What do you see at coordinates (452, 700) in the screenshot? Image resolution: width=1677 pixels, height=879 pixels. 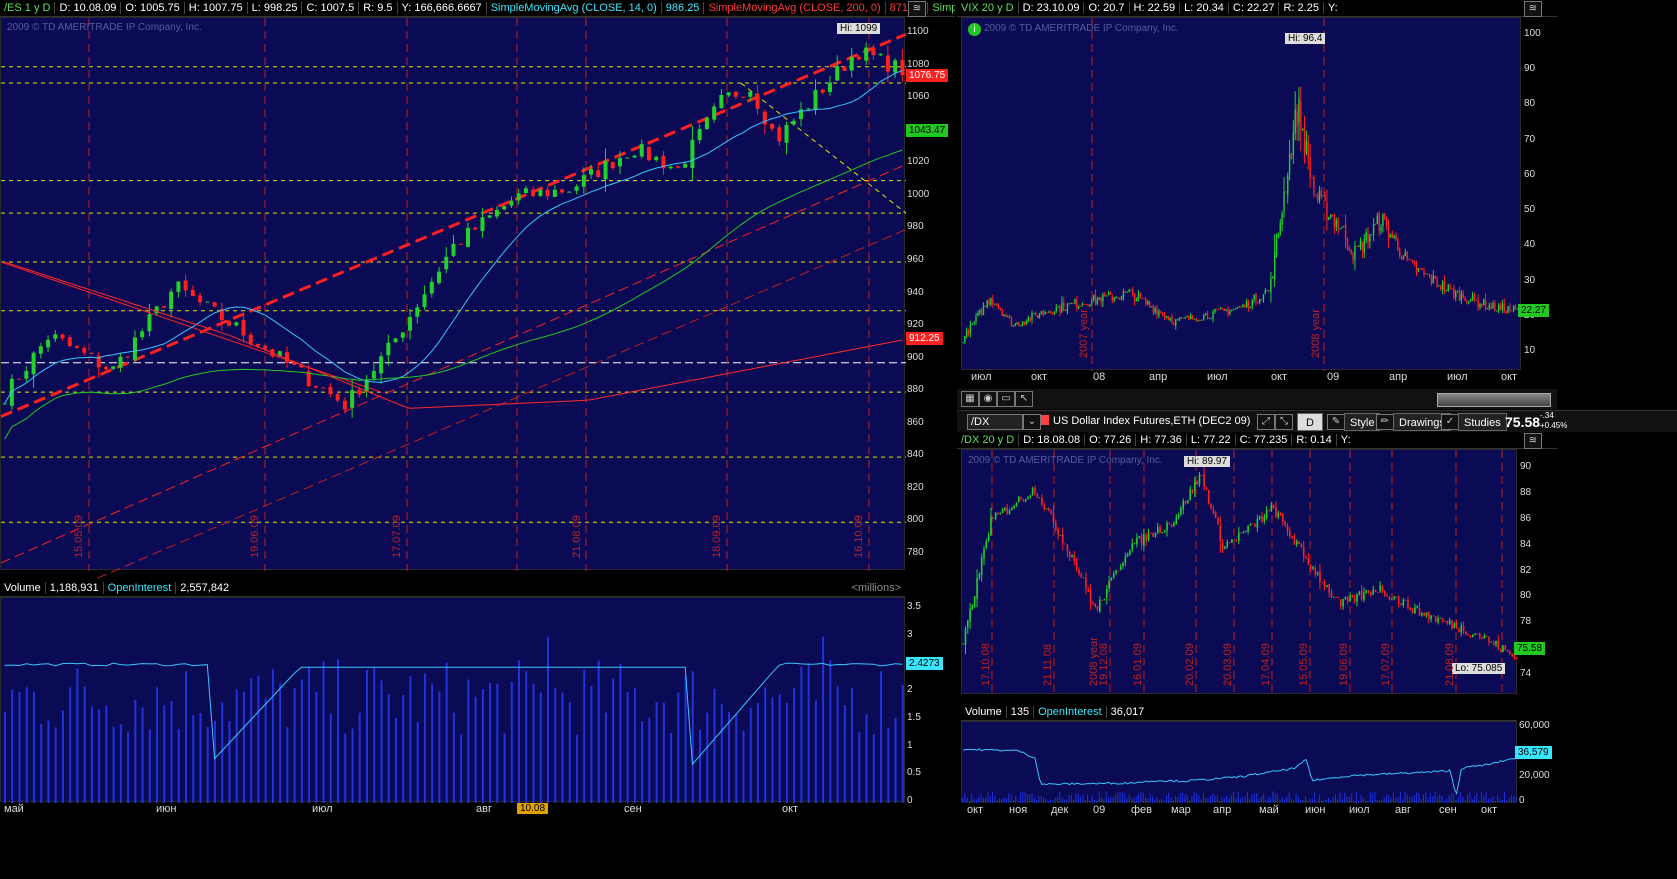 I see `es-volume-plot` at bounding box center [452, 700].